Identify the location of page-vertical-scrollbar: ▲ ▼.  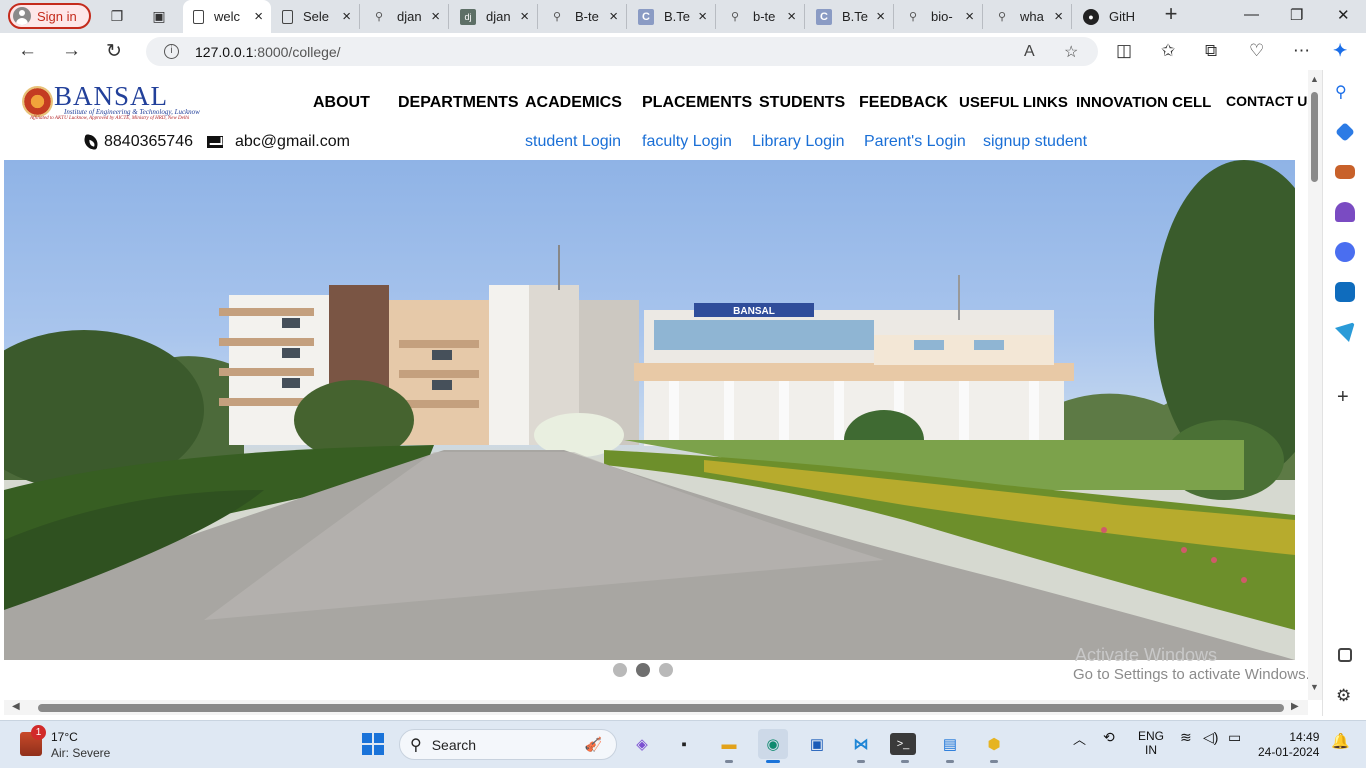
(1315, 385).